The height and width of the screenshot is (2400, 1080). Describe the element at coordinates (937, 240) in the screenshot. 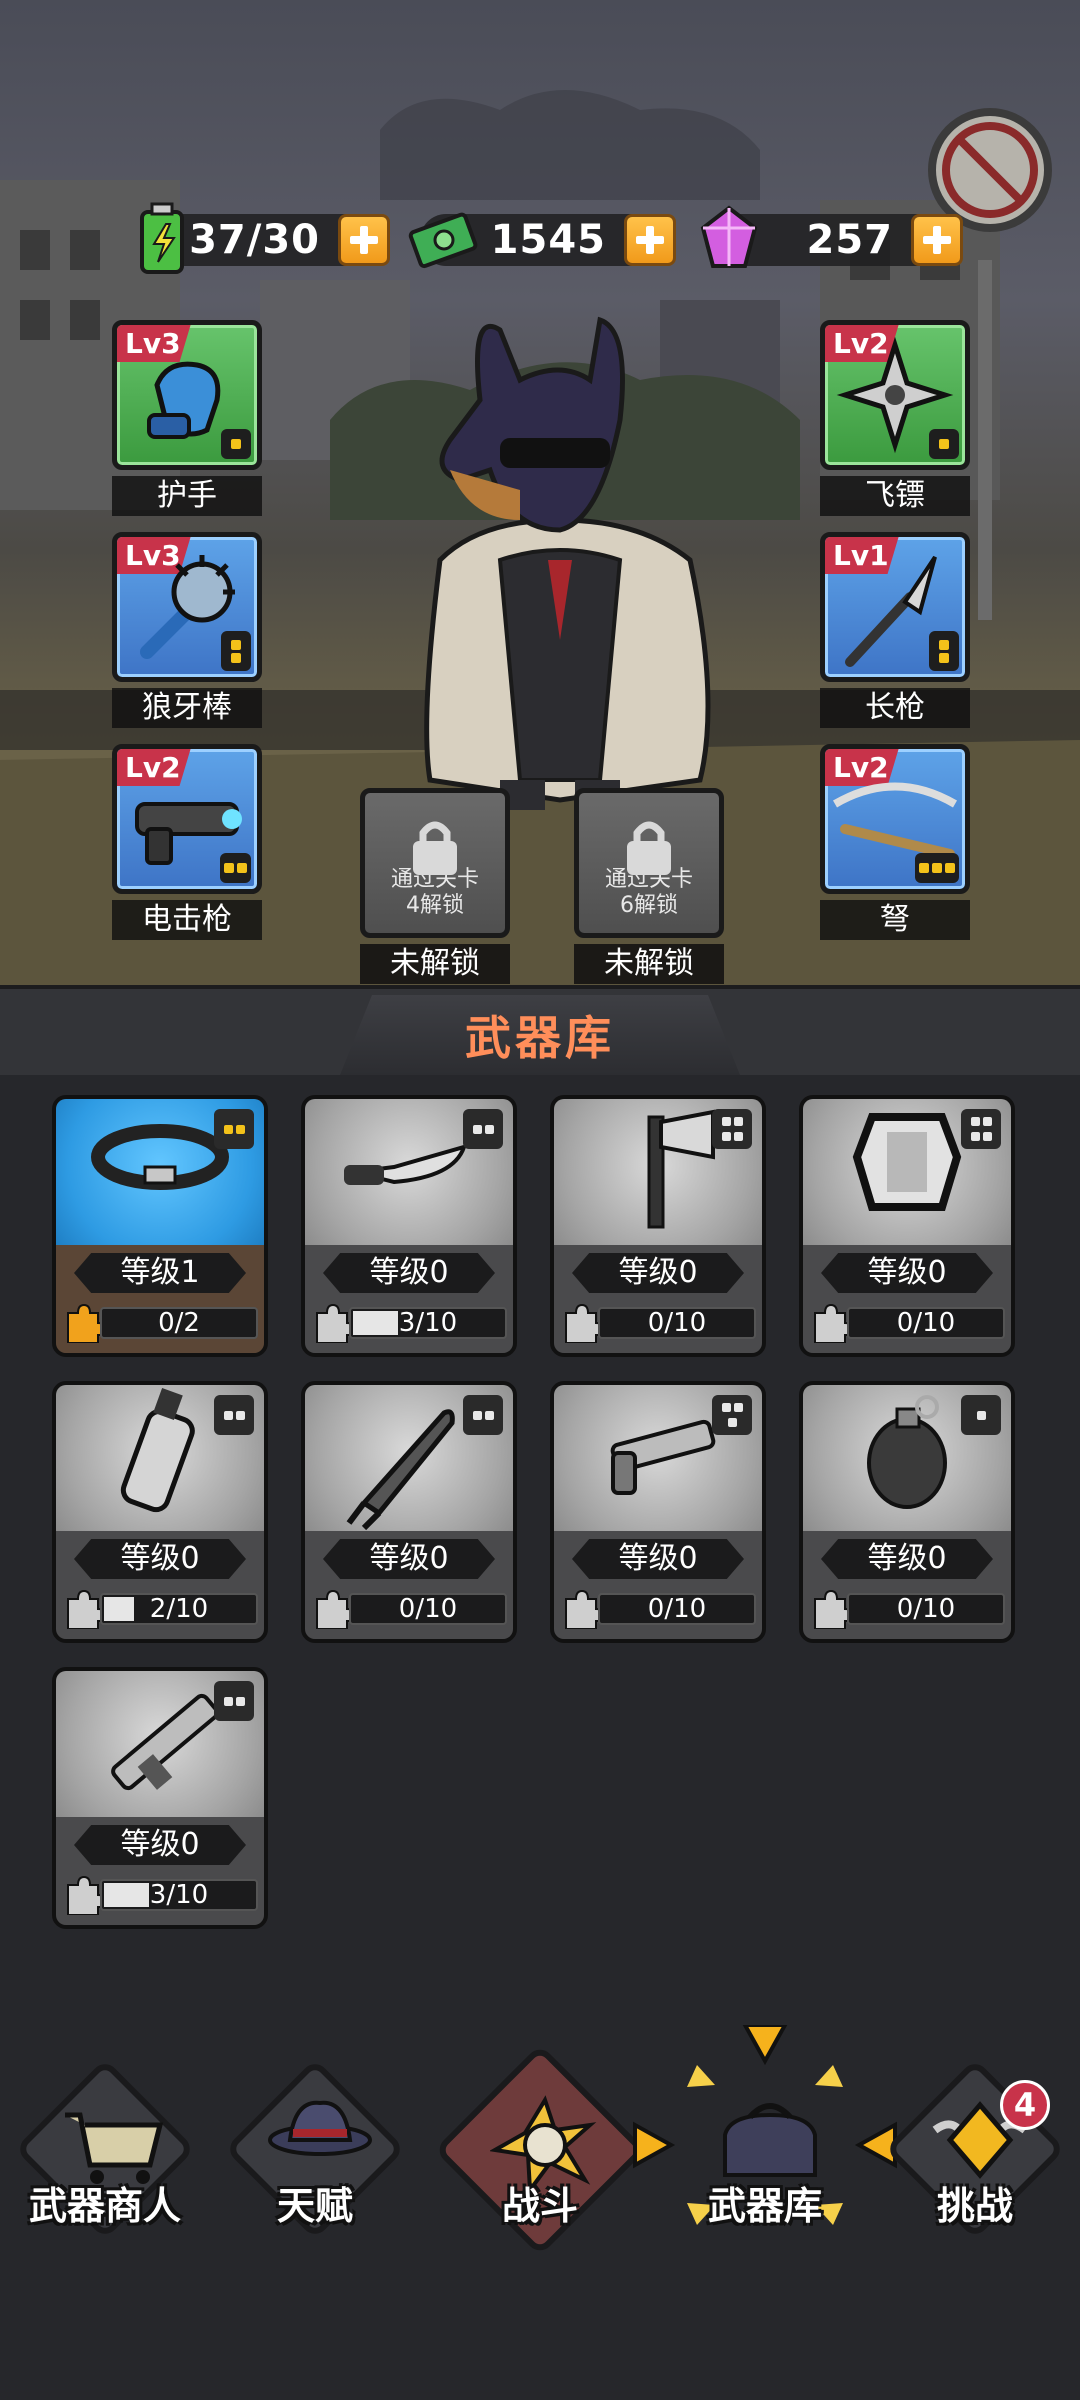

I see `add-gems-button` at that location.